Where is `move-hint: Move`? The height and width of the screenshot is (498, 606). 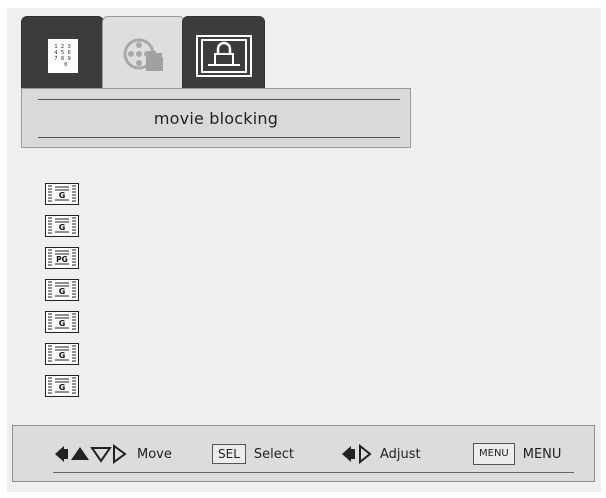
move-hint: Move is located at coordinates (113, 454).